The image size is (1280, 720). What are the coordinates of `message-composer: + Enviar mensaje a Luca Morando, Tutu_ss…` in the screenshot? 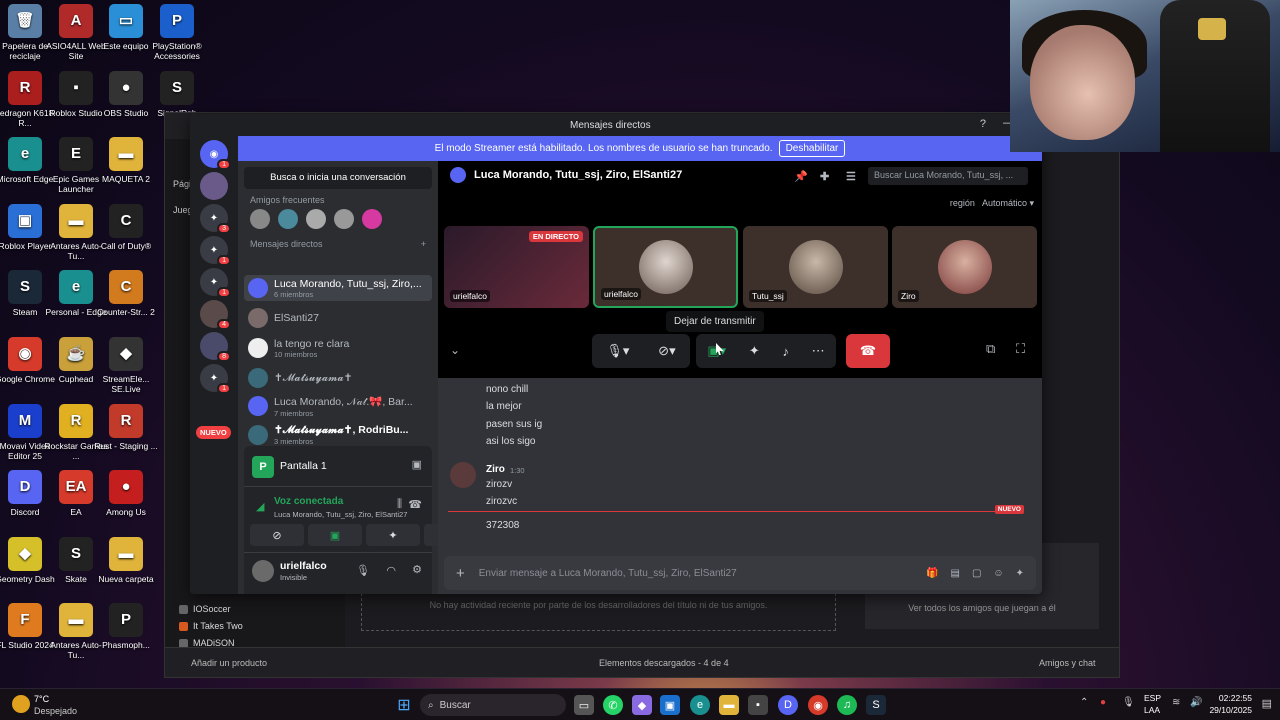 It's located at (740, 573).